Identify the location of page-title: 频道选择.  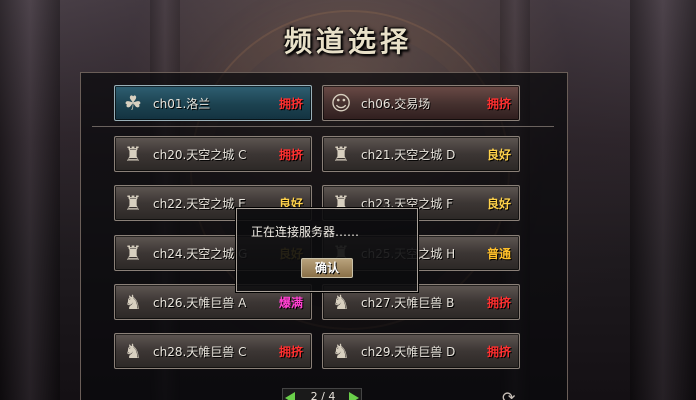
(347, 41).